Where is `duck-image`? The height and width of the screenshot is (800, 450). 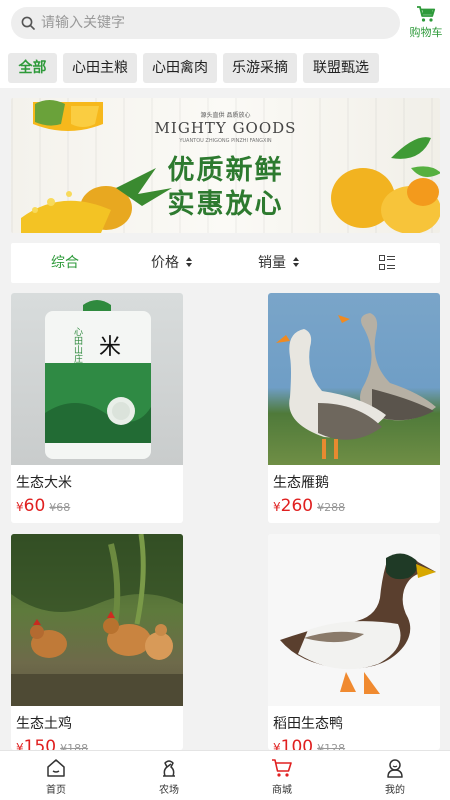
duck-image is located at coordinates (358, 623).